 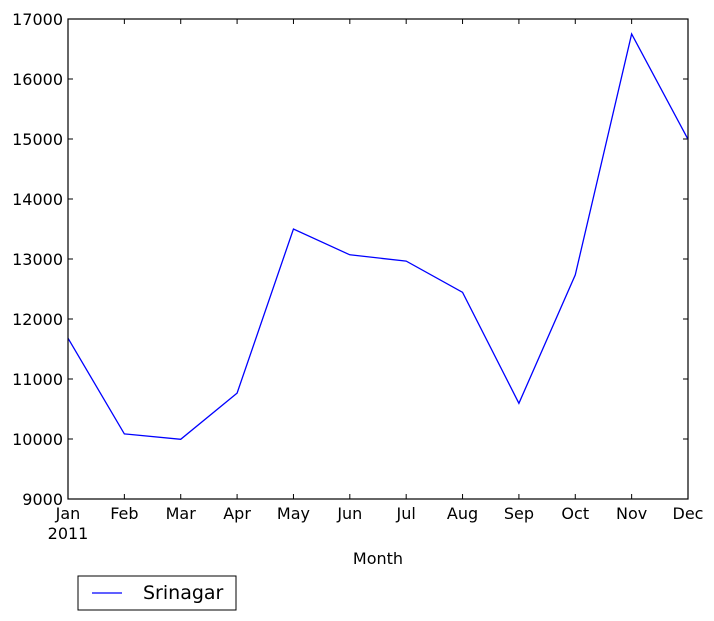 What do you see at coordinates (37, 19) in the screenshot?
I see `y-tick-label: 17000` at bounding box center [37, 19].